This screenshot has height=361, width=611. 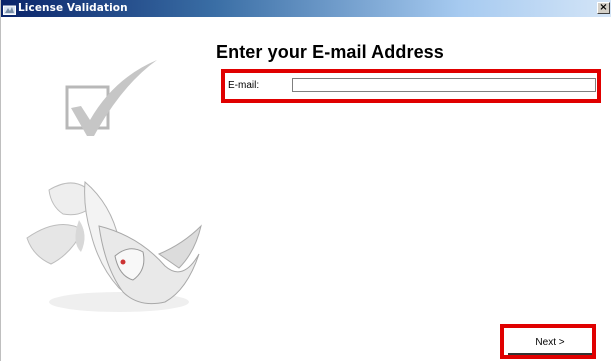 I want to click on email-label: E-mail:, so click(x=244, y=85).